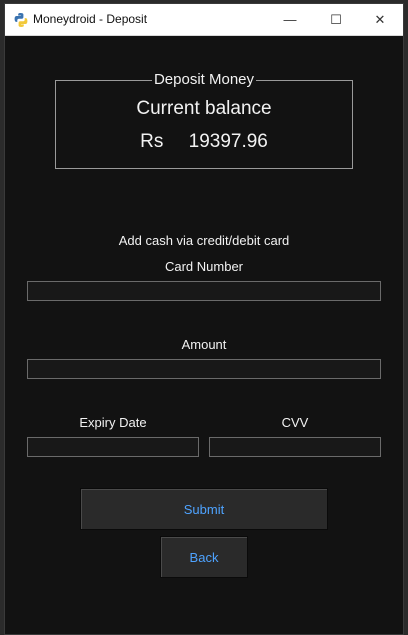 This screenshot has width=408, height=635. I want to click on close-button: ✕, so click(380, 19).